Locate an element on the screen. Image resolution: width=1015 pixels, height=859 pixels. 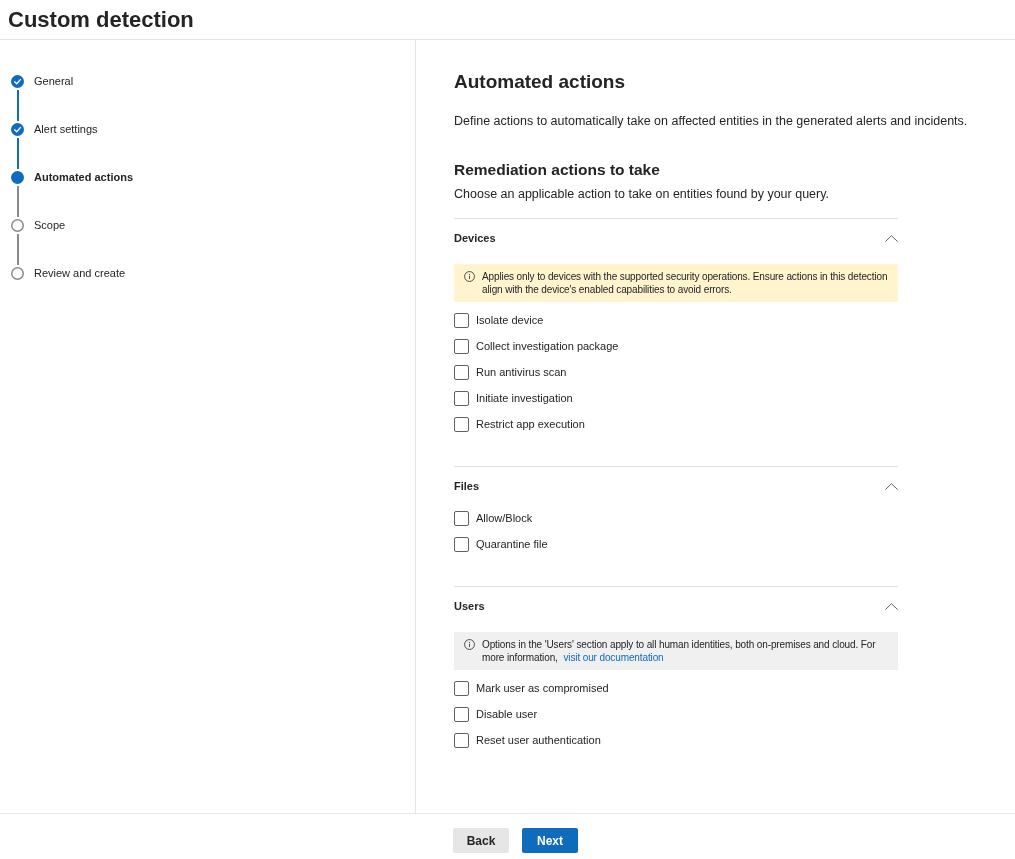
checkbox-label: Initiate investigation is located at coordinates (524, 398).